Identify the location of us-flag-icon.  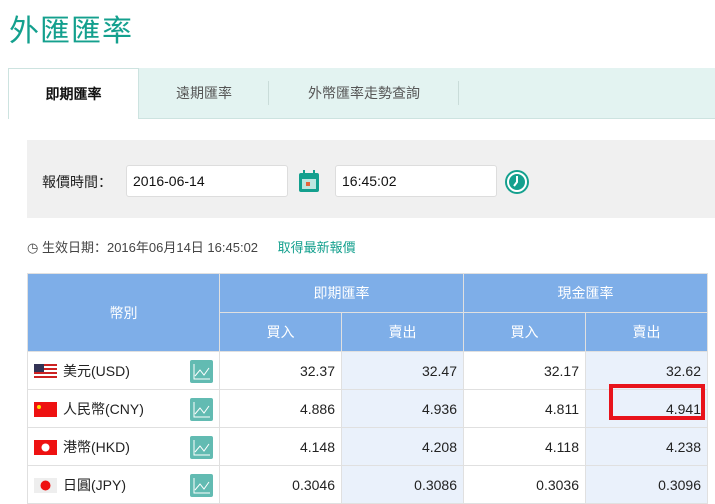
(45, 372).